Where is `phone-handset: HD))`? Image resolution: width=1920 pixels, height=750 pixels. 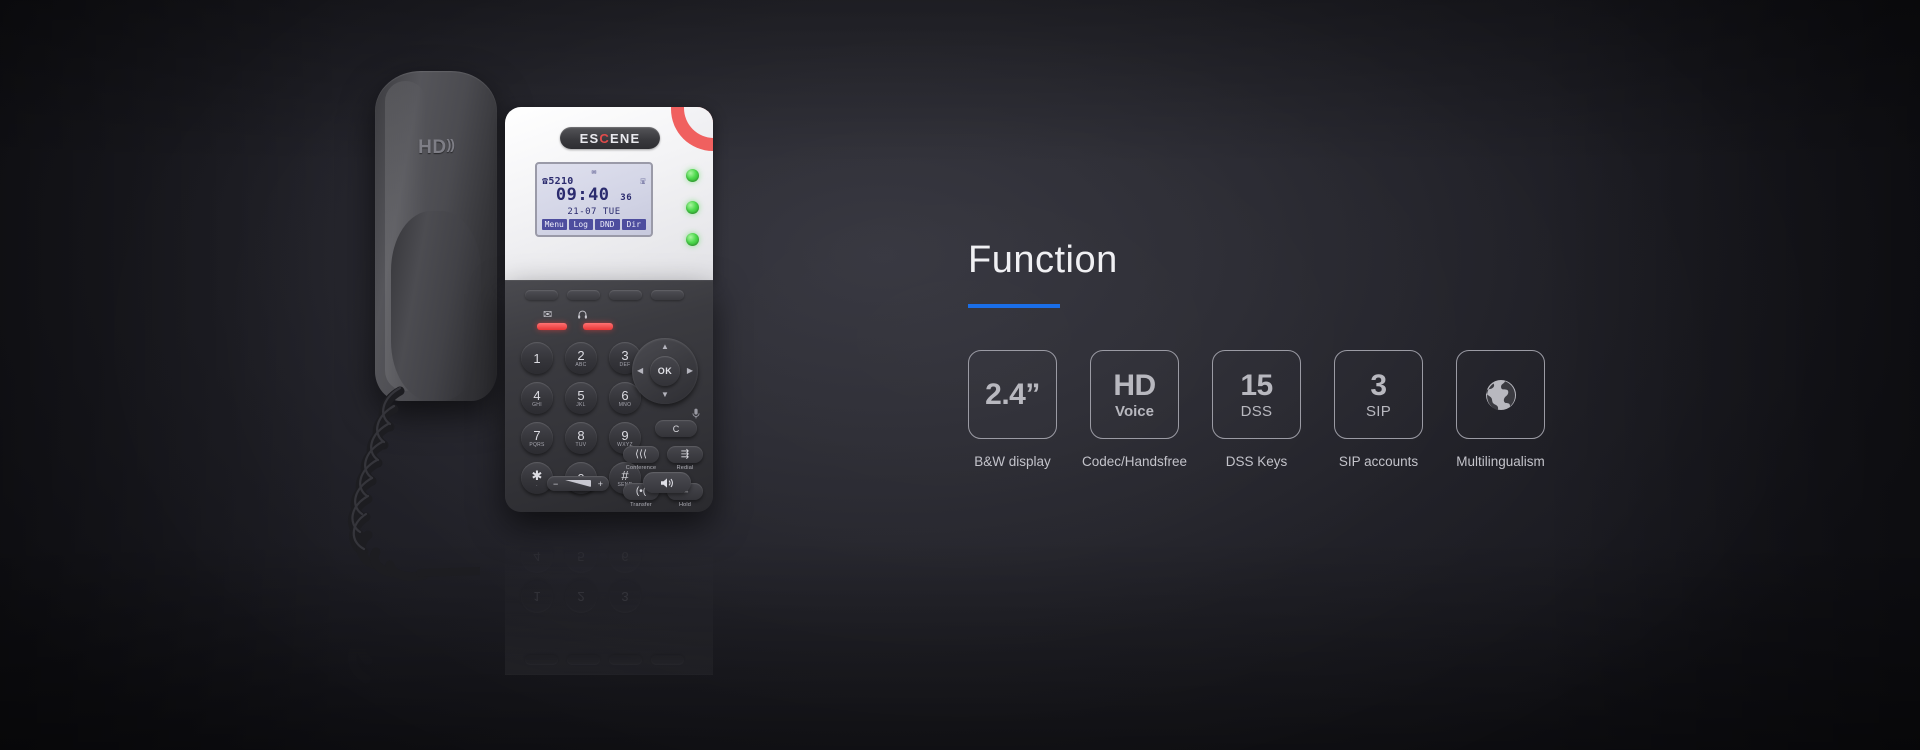
phone-handset: HD)) is located at coordinates (436, 236).